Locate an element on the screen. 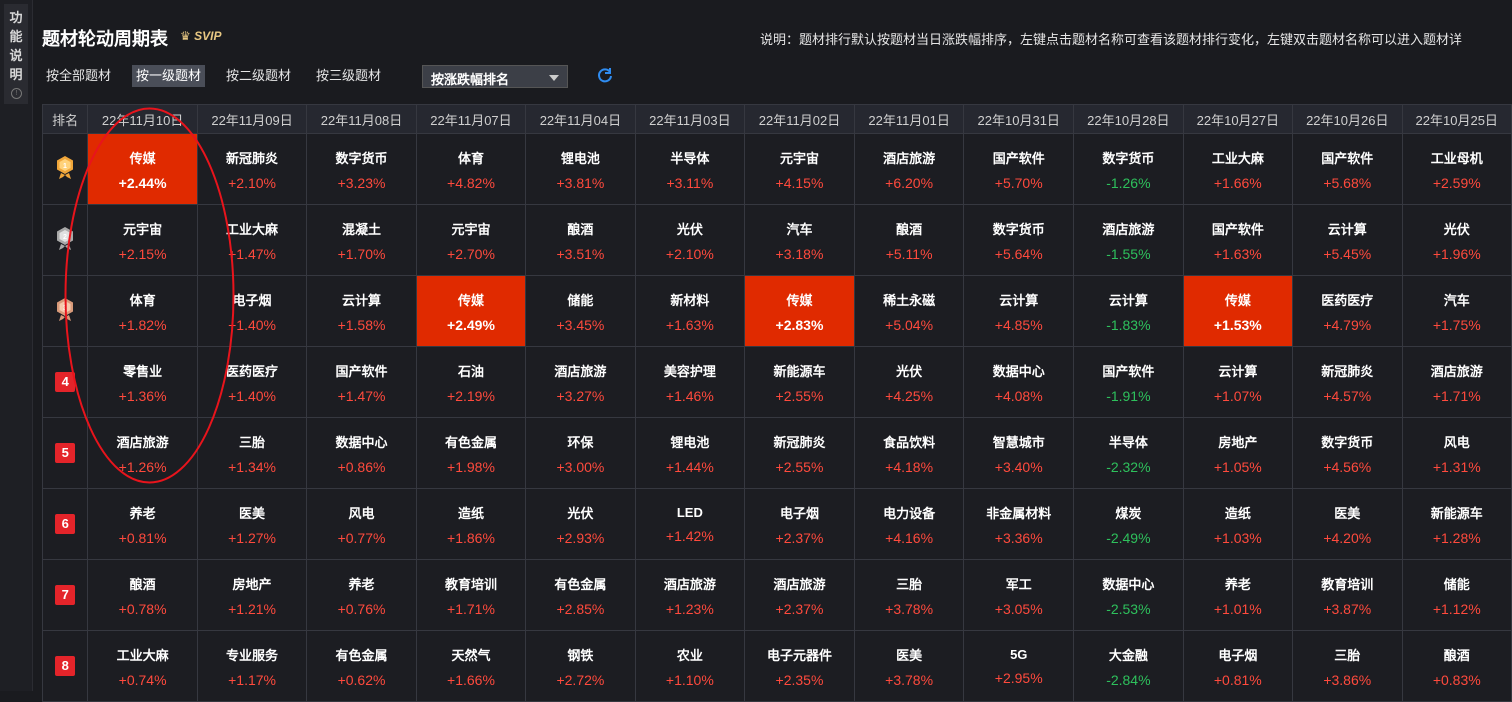  topic-name: 传媒 is located at coordinates (471, 299).